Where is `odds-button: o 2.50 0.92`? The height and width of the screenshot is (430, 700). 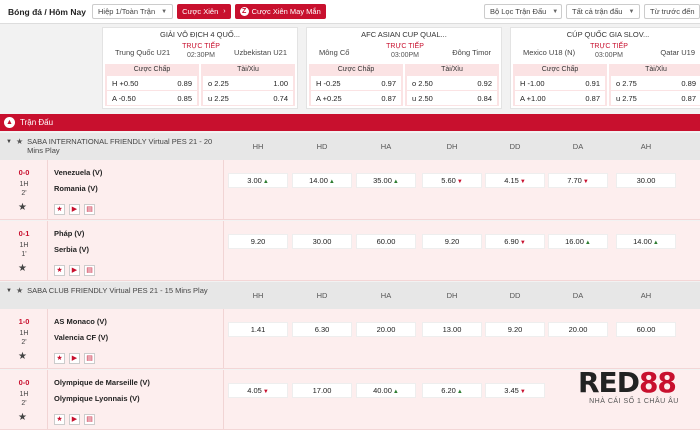
odds-button: o 2.50 0.92 is located at coordinates (452, 83).